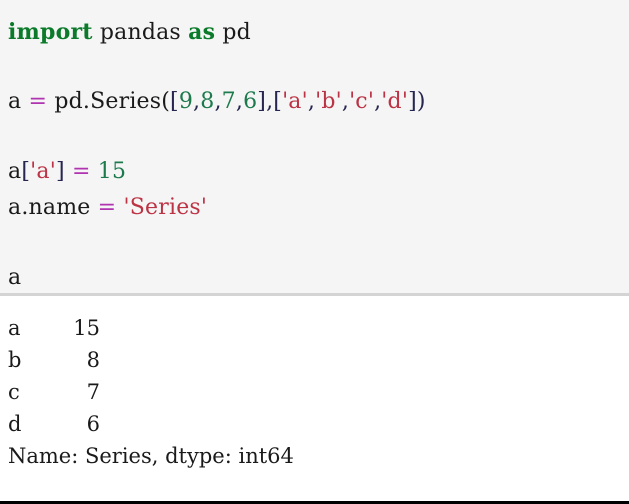  I want to click on output-index-label: c, so click(14, 392).